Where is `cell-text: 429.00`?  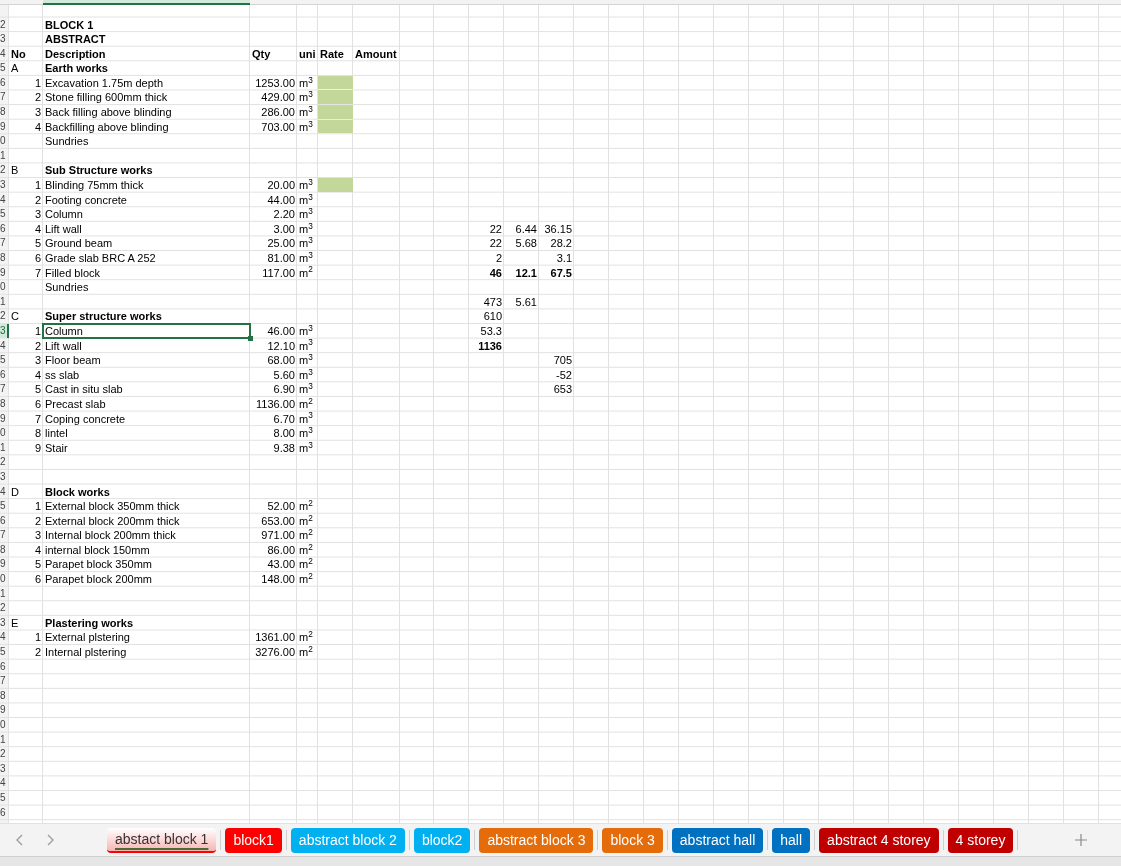
cell-text: 429.00 is located at coordinates (278, 97).